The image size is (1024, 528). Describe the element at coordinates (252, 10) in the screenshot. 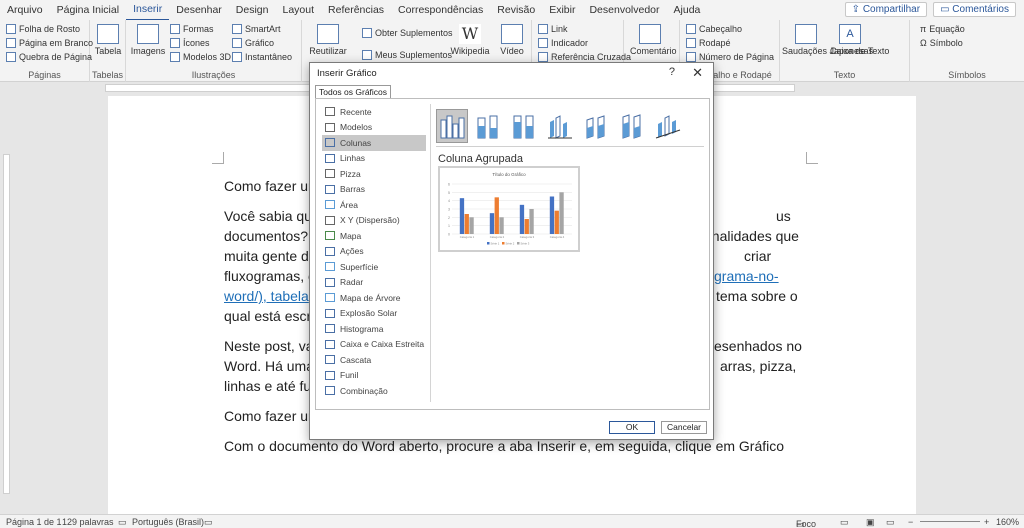

I see `tab-design: Design` at that location.